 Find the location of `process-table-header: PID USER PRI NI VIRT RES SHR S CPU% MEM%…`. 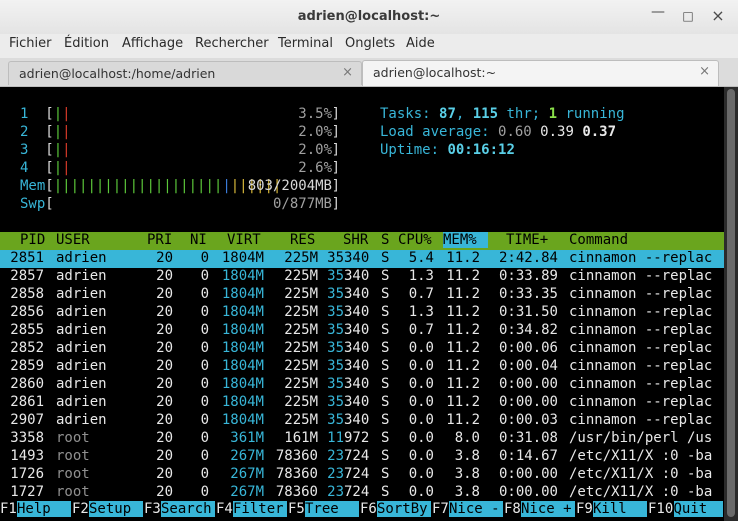

process-table-header: PID USER PRI NI VIRT RES SHR S CPU% MEM%… is located at coordinates (362, 241).